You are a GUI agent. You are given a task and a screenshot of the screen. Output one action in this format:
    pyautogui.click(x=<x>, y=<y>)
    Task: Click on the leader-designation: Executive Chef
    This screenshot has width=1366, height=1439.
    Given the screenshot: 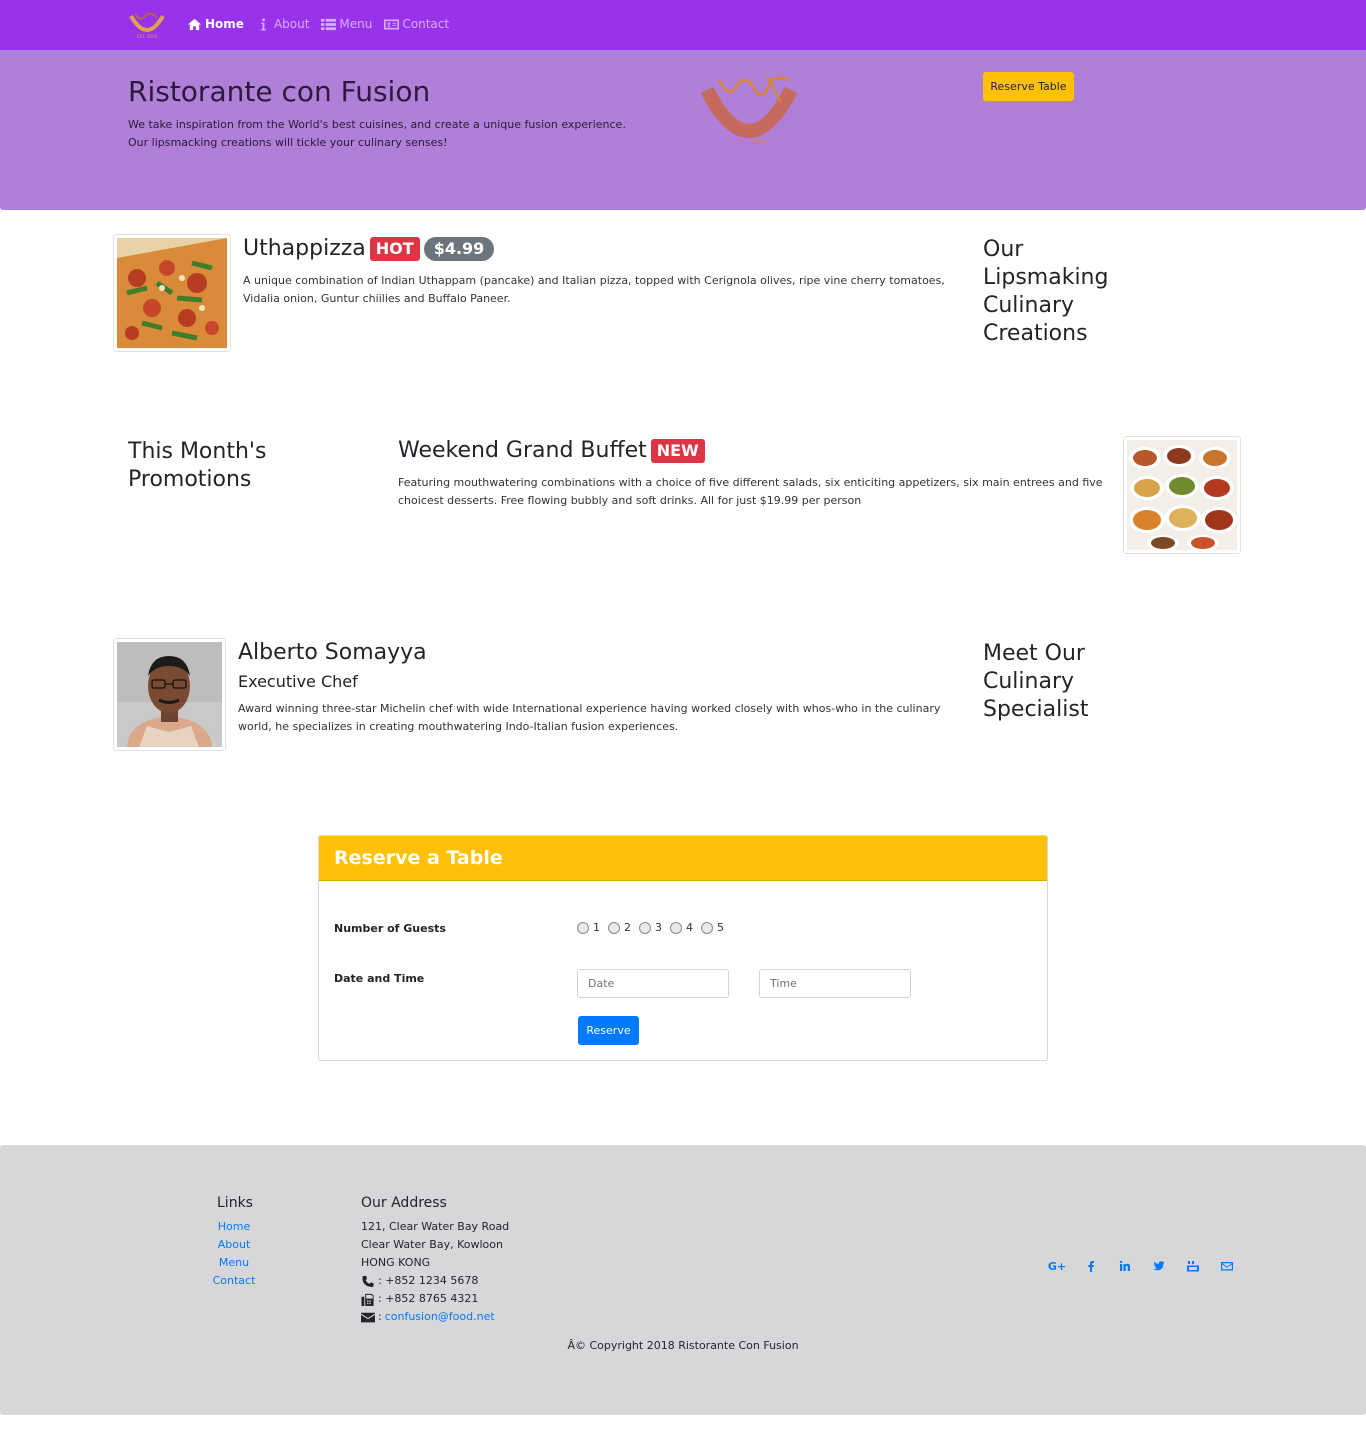 What is the action you would take?
    pyautogui.click(x=298, y=681)
    